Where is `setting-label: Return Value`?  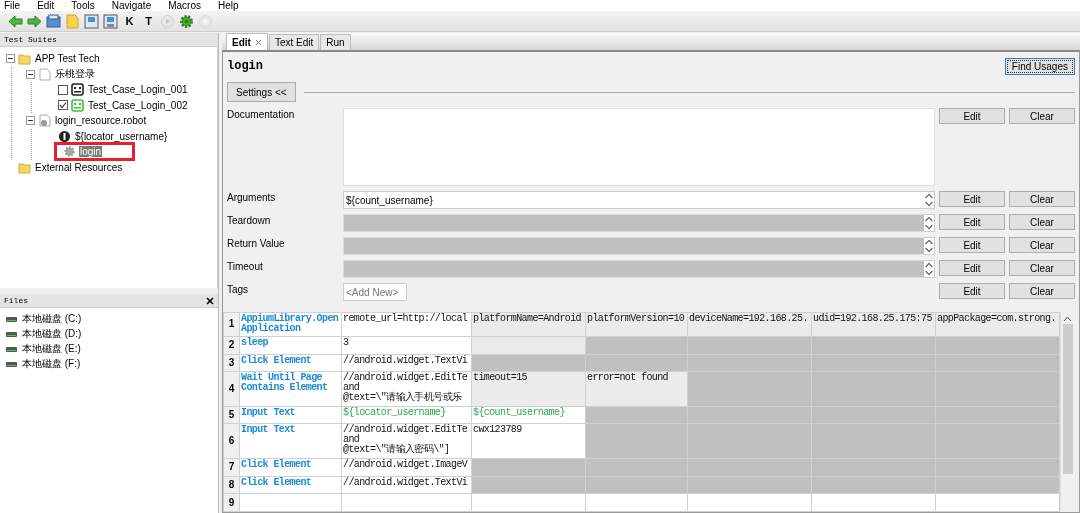 setting-label: Return Value is located at coordinates (256, 243).